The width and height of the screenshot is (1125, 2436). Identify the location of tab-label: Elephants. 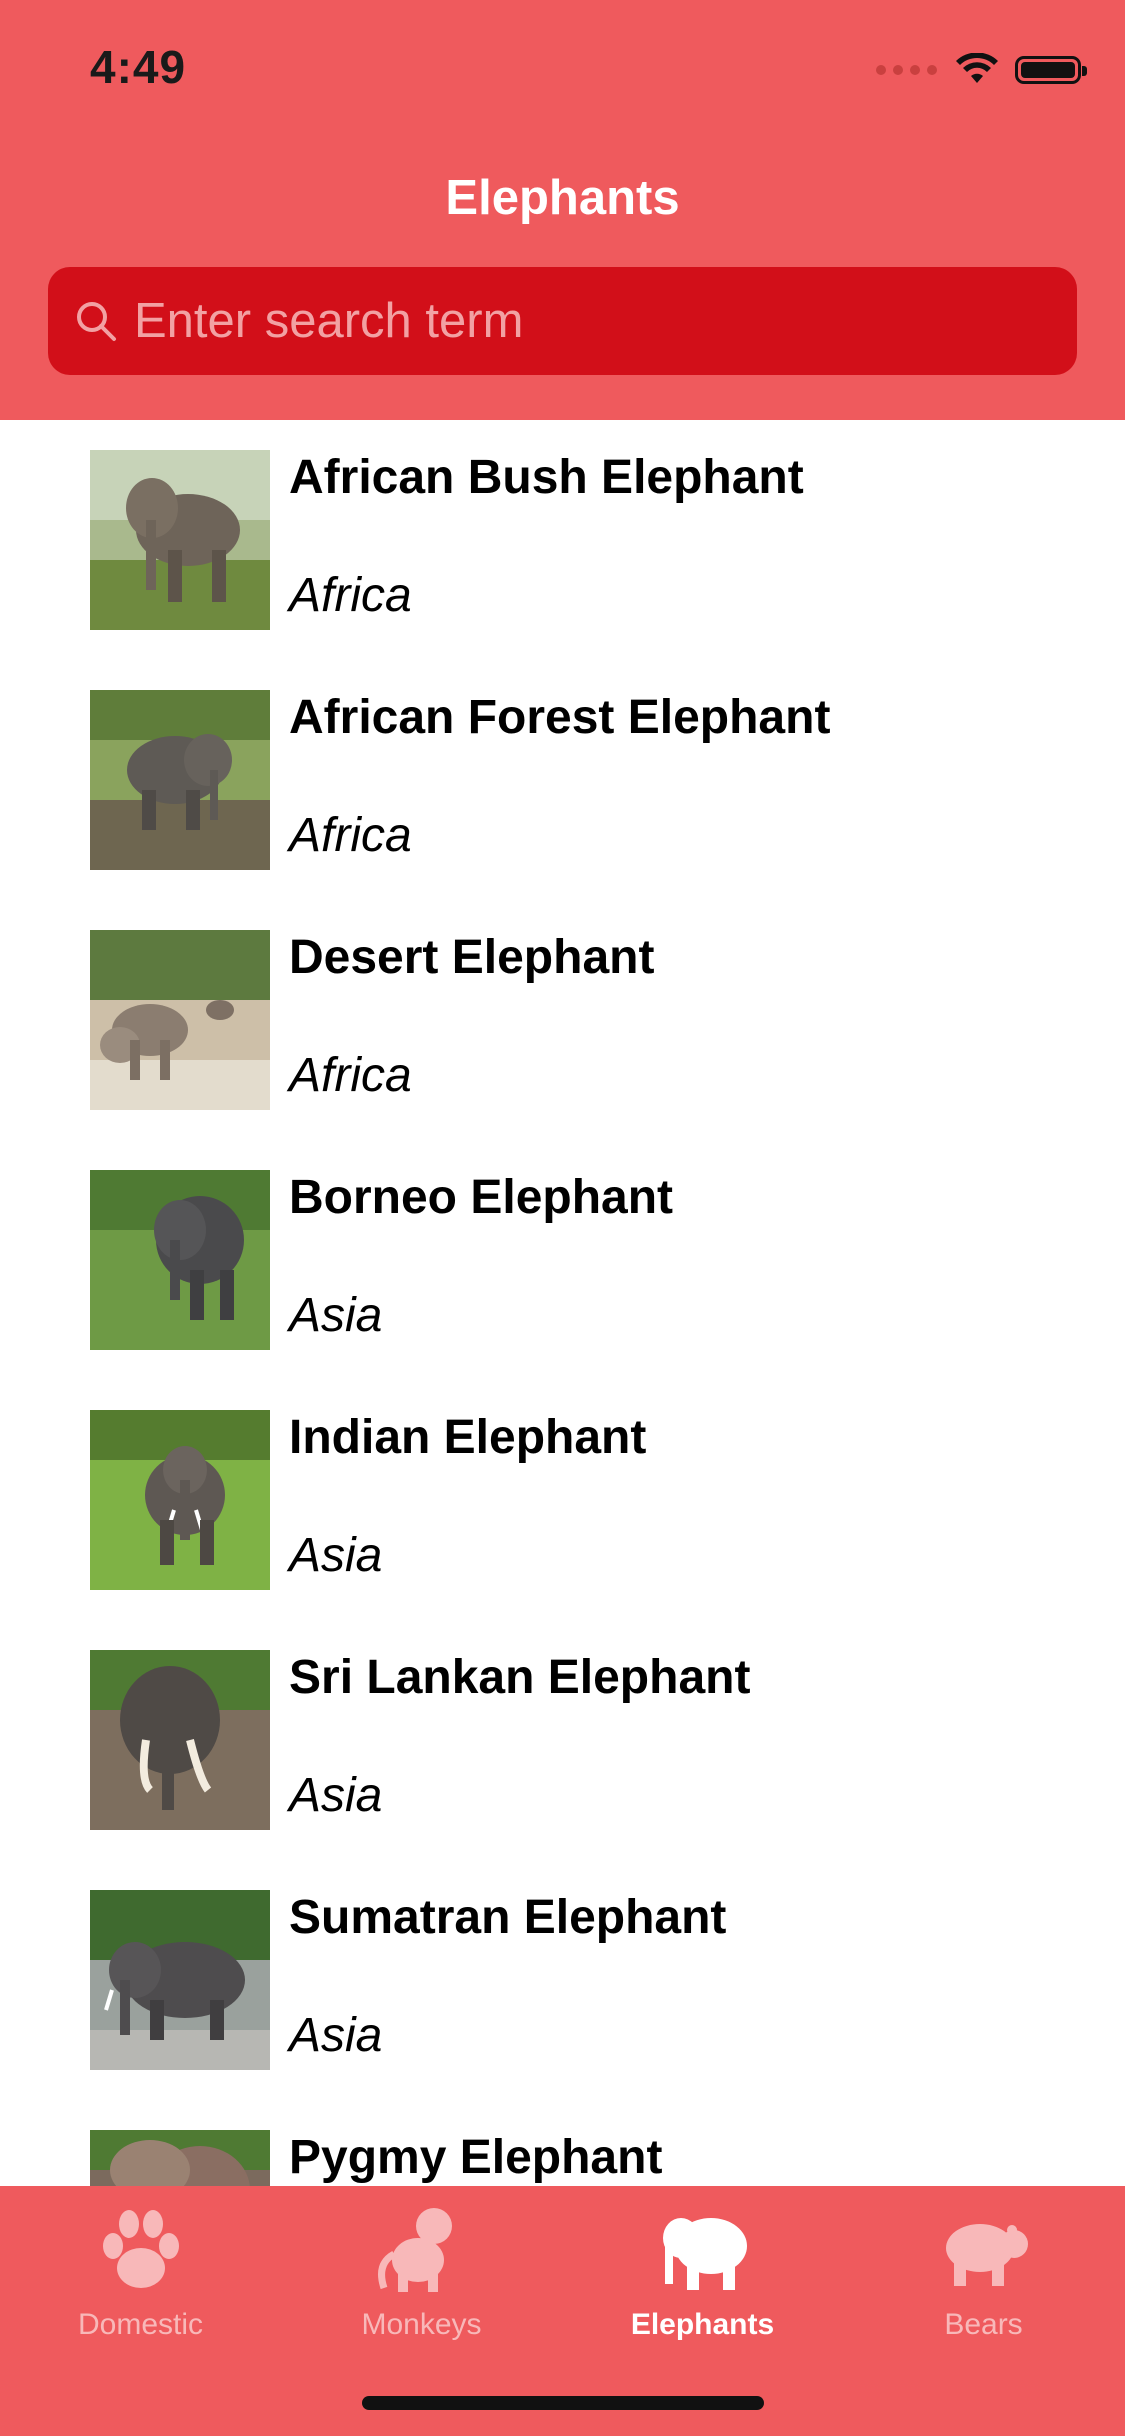
(702, 2324).